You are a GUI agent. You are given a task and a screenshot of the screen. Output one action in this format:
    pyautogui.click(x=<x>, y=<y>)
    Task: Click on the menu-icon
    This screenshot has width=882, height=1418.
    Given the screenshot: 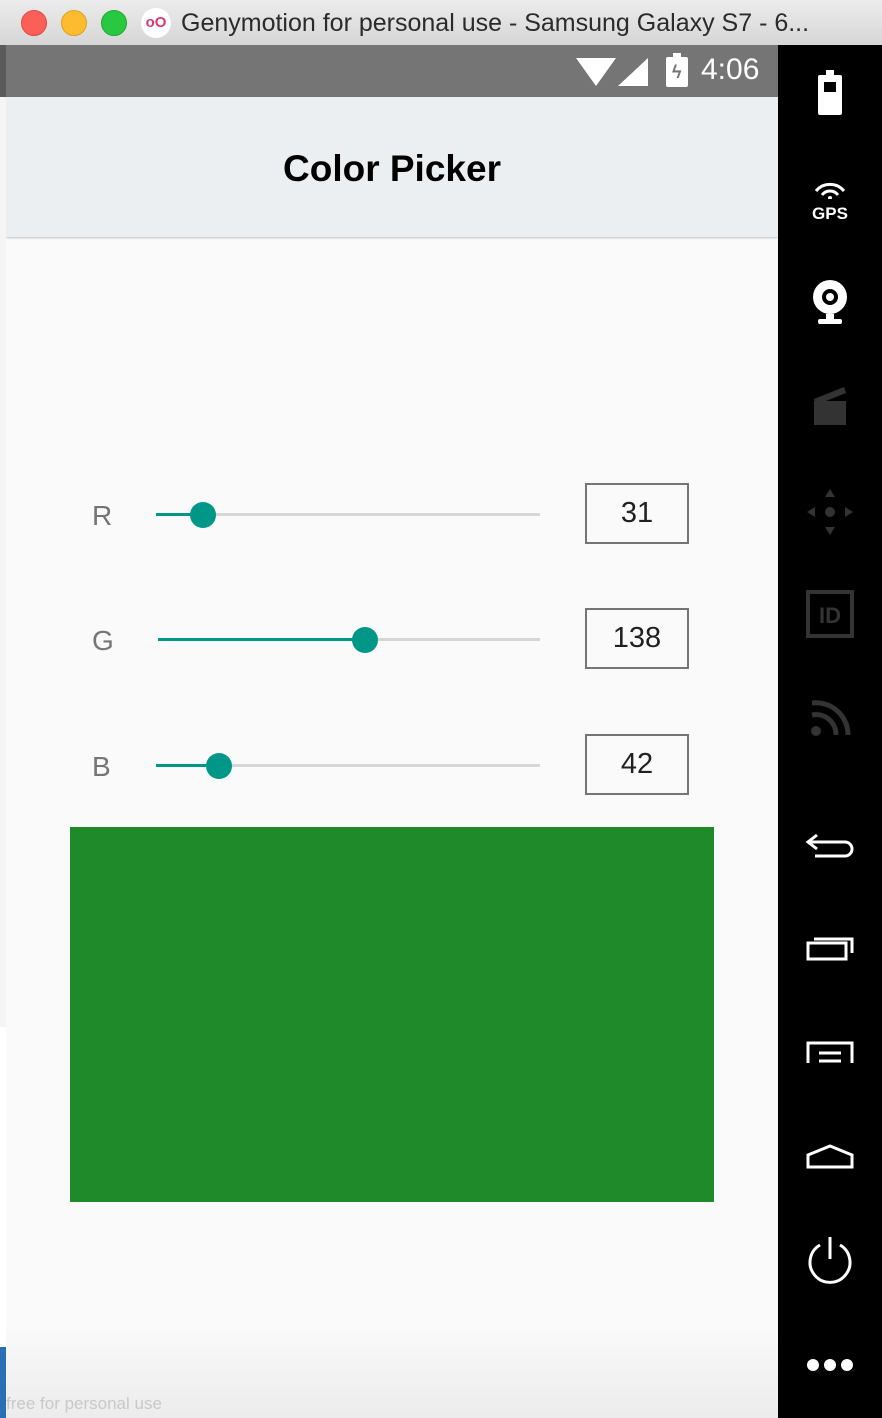 What is the action you would take?
    pyautogui.click(x=830, y=1054)
    